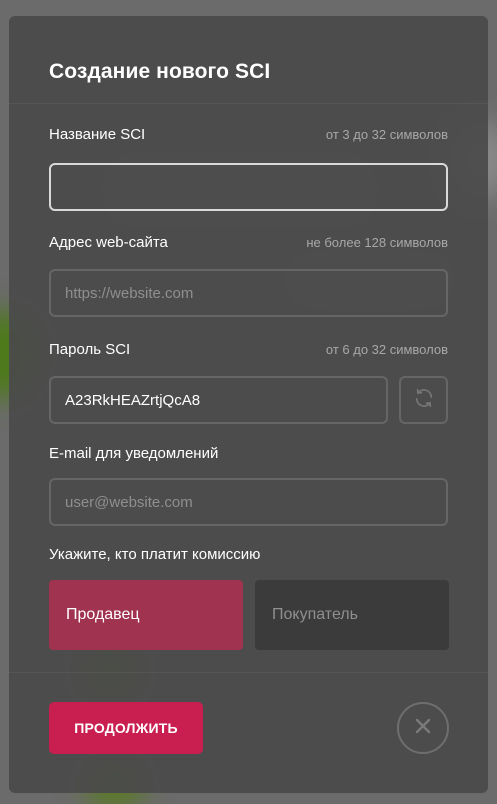  I want to click on payer-option-buyer: Покупатель, so click(352, 615).